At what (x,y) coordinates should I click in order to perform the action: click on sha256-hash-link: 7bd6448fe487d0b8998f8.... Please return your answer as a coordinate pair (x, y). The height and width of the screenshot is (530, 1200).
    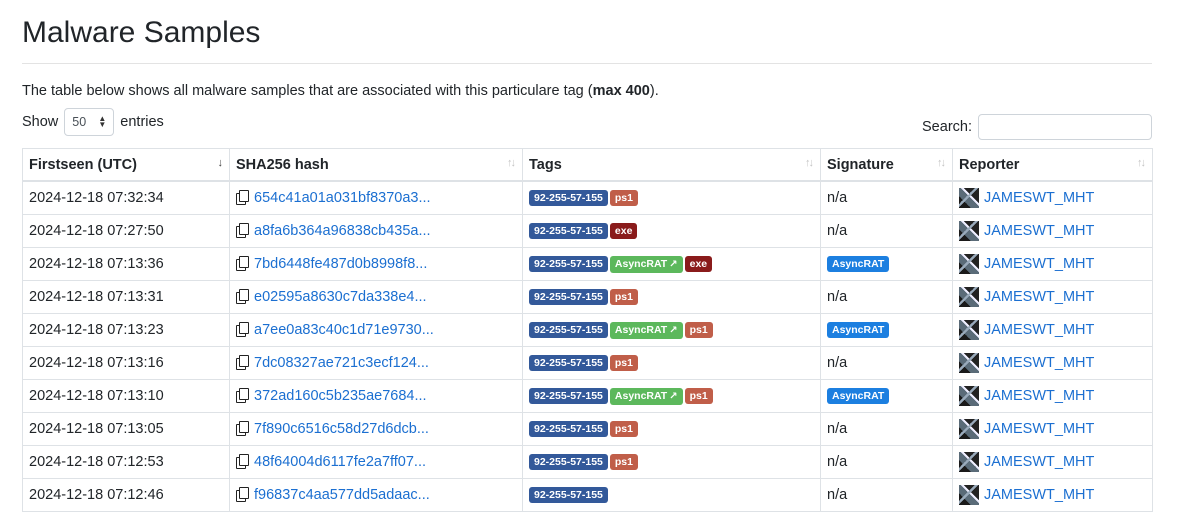
    Looking at the image, I should click on (340, 264).